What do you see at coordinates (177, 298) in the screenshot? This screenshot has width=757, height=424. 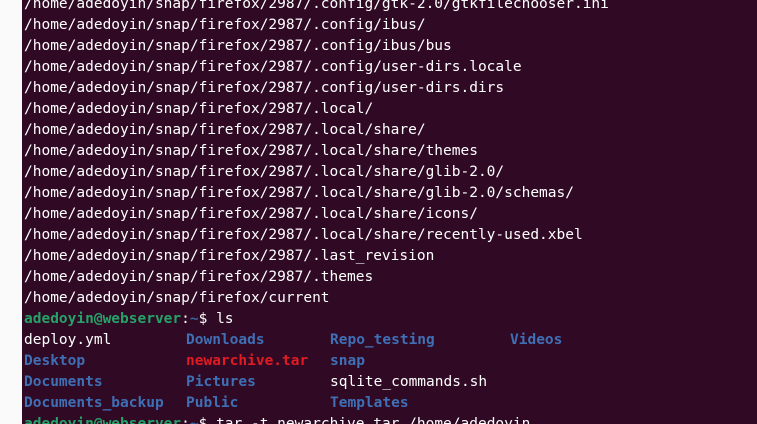 I see `output-line: /home/adedoyin/snap/firefox/current` at bounding box center [177, 298].